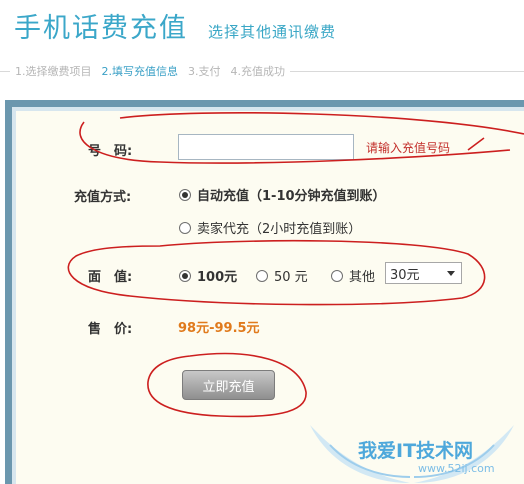 The width and height of the screenshot is (524, 484). Describe the element at coordinates (423, 273) in the screenshot. I see `amount-other-select: 30元` at that location.